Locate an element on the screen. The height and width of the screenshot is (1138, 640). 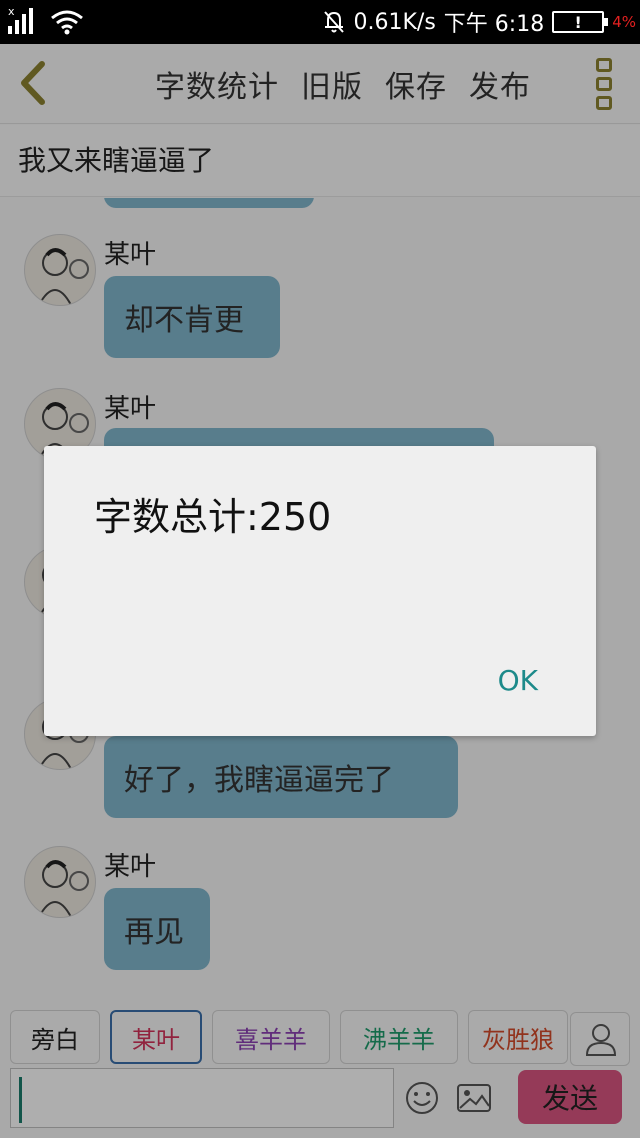
dialog-message: 字数总计:250 is located at coordinates (213, 517).